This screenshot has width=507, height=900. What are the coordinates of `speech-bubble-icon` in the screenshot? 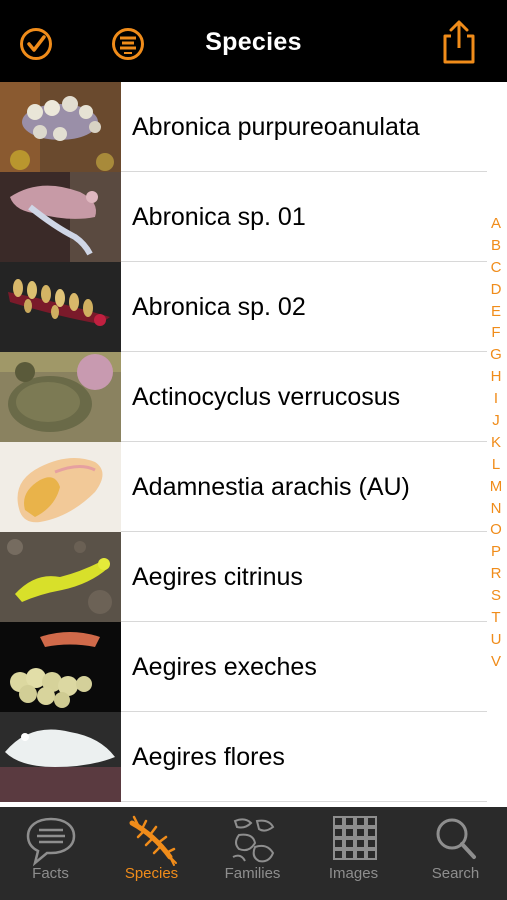 It's located at (50, 842).